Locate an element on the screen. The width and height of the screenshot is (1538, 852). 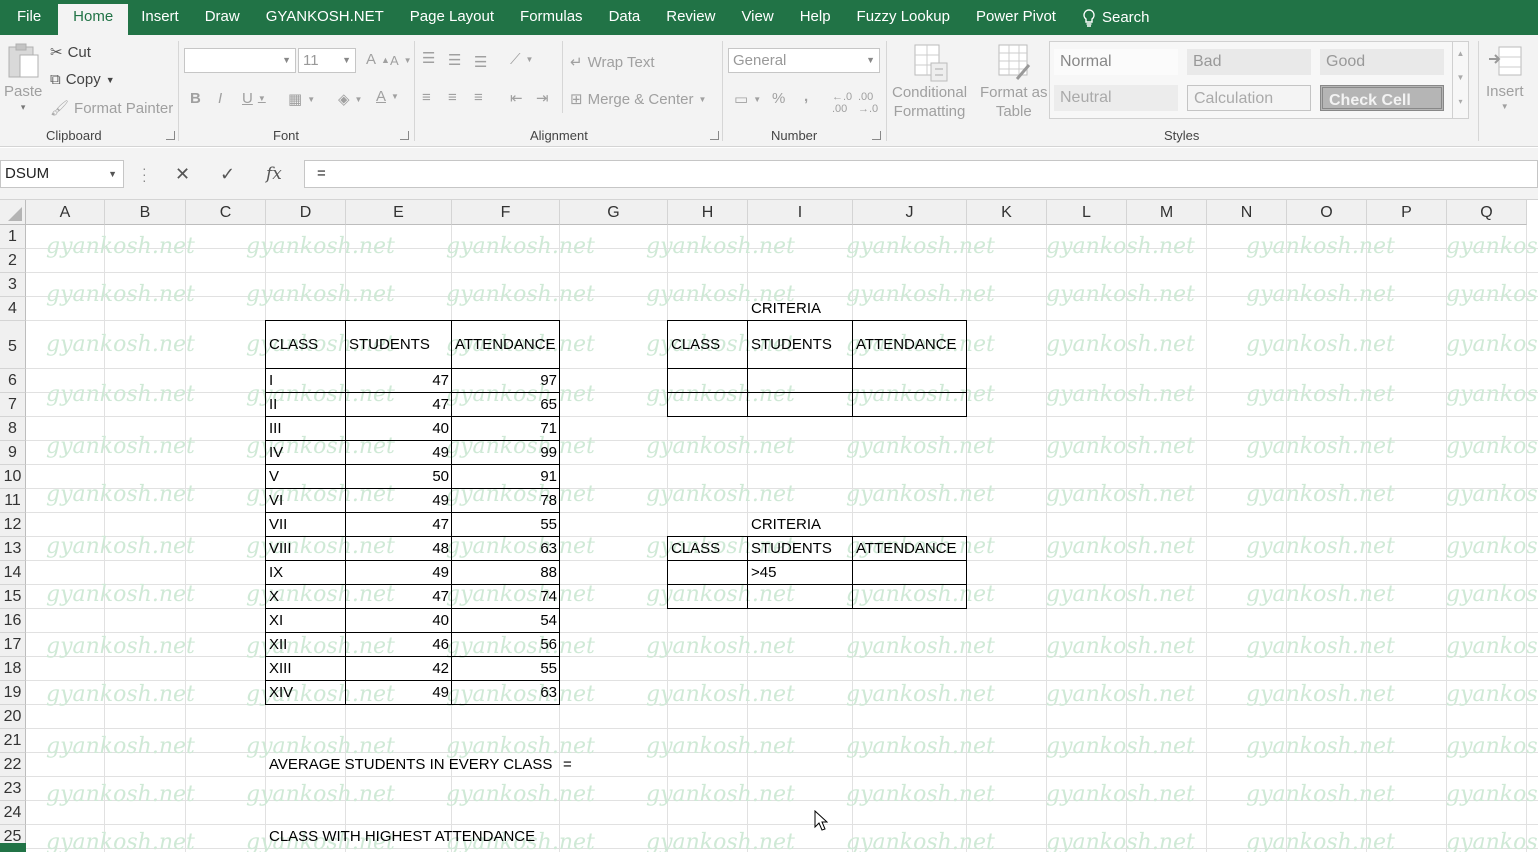
font-name-select: ▼ is located at coordinates (240, 60).